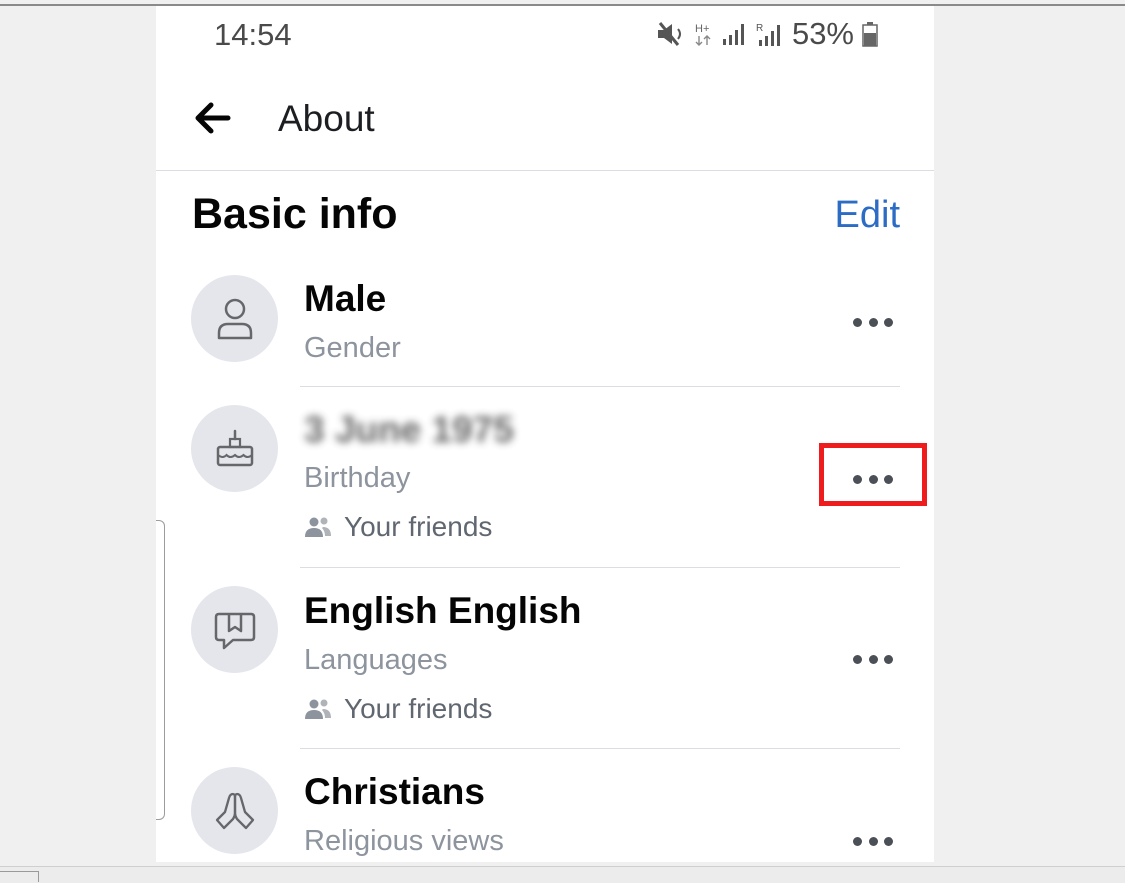  Describe the element at coordinates (759, 28) in the screenshot. I see `roaming-label: R` at that location.